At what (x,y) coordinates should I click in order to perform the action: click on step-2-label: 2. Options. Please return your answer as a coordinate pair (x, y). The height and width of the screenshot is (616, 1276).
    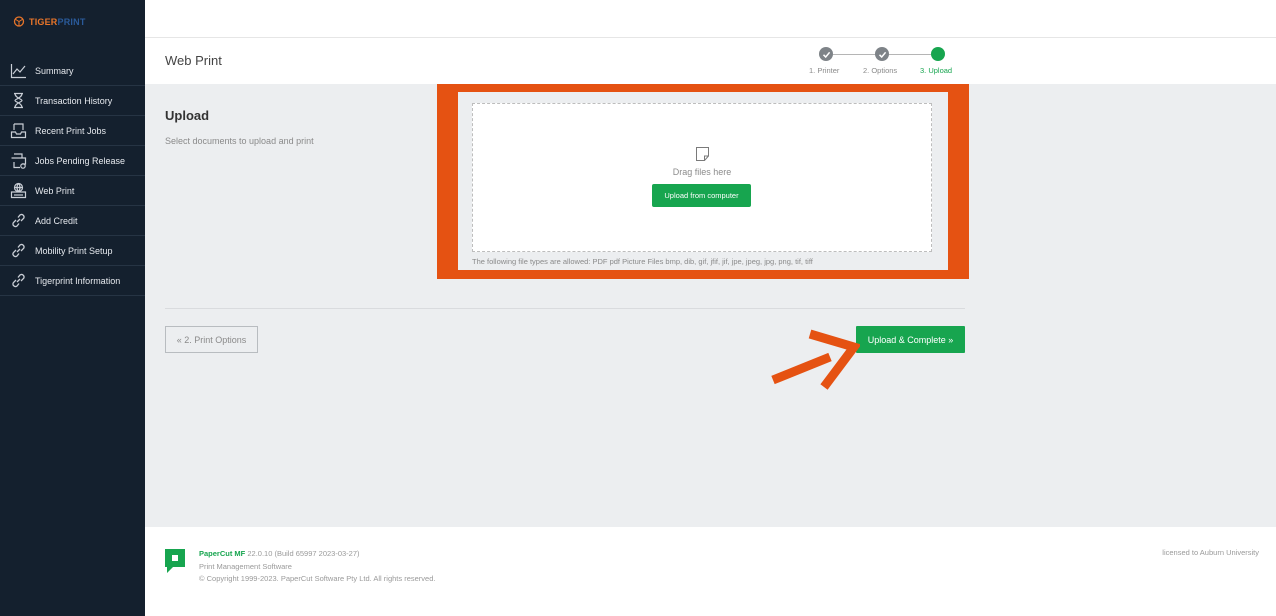
    Looking at the image, I should click on (880, 70).